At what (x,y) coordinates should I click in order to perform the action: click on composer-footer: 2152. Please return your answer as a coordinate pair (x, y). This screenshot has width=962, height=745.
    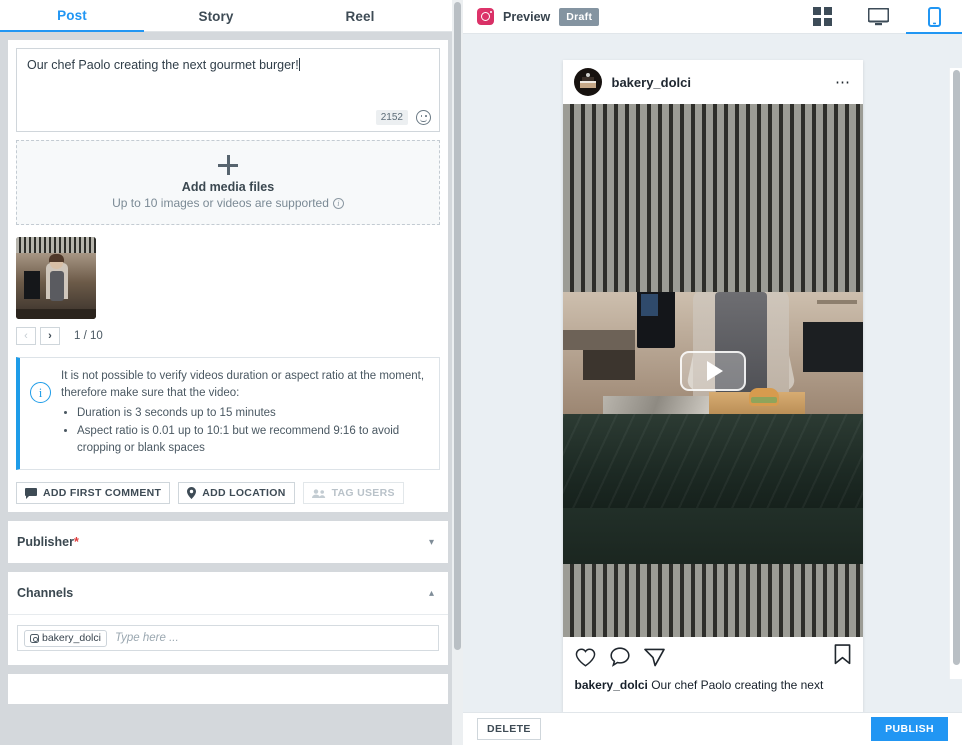
    Looking at the image, I should click on (403, 117).